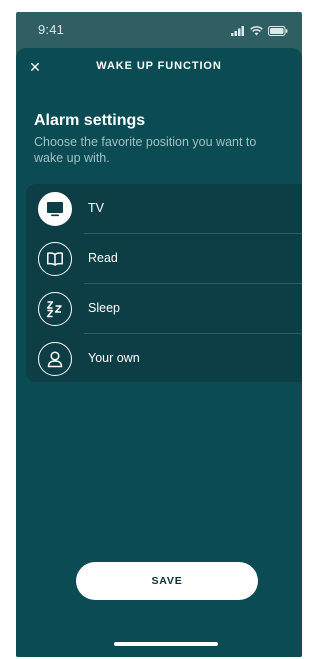 Image resolution: width=320 pixels, height=659 pixels. What do you see at coordinates (164, 309) in the screenshot?
I see `option-sleep: Sleep` at bounding box center [164, 309].